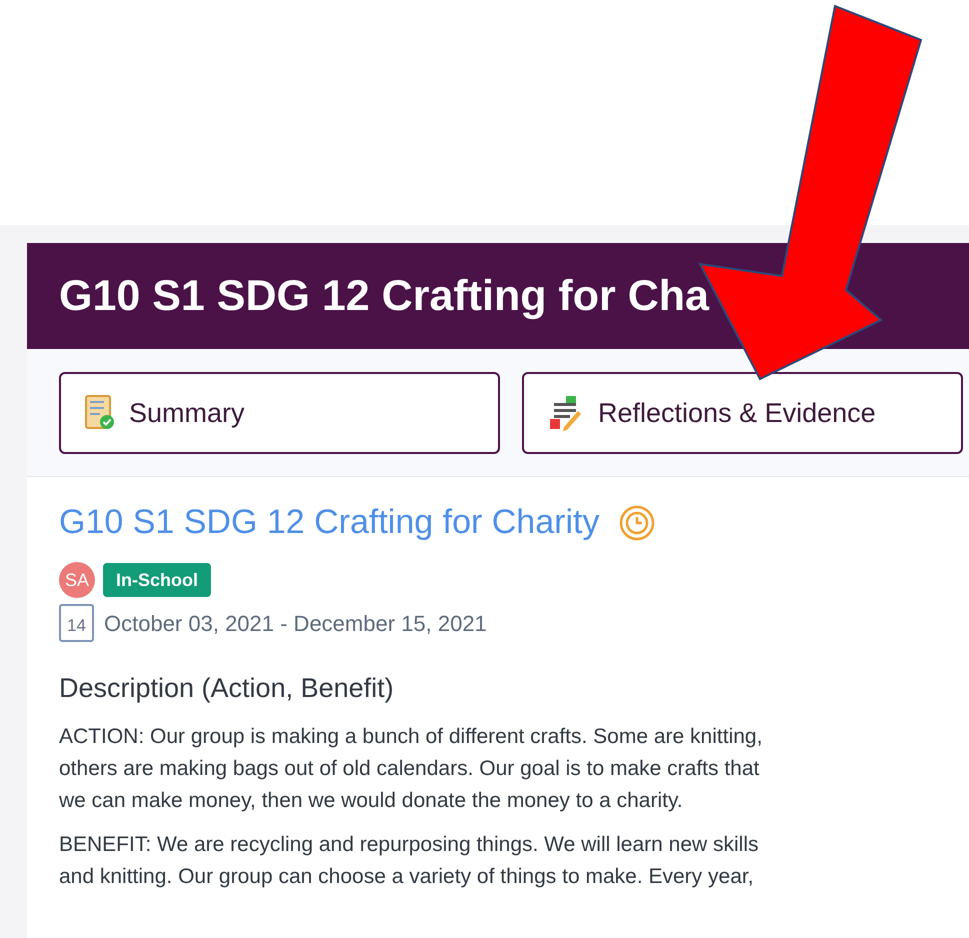 Image resolution: width=969 pixels, height=938 pixels. Describe the element at coordinates (411, 769) in the screenshot. I see `description-paragraph: ACTION: Our group is making a bunch of different crafts. Some are knitting, others are making bags out of old calendars. Our goal is to make crafts that we can make money, then we would donate the money to a charity.` at that location.